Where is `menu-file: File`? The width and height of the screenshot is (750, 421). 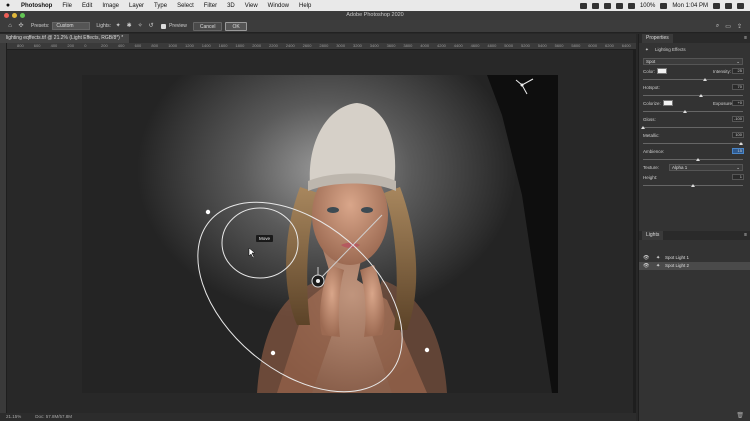 menu-file: File is located at coordinates (67, 6).